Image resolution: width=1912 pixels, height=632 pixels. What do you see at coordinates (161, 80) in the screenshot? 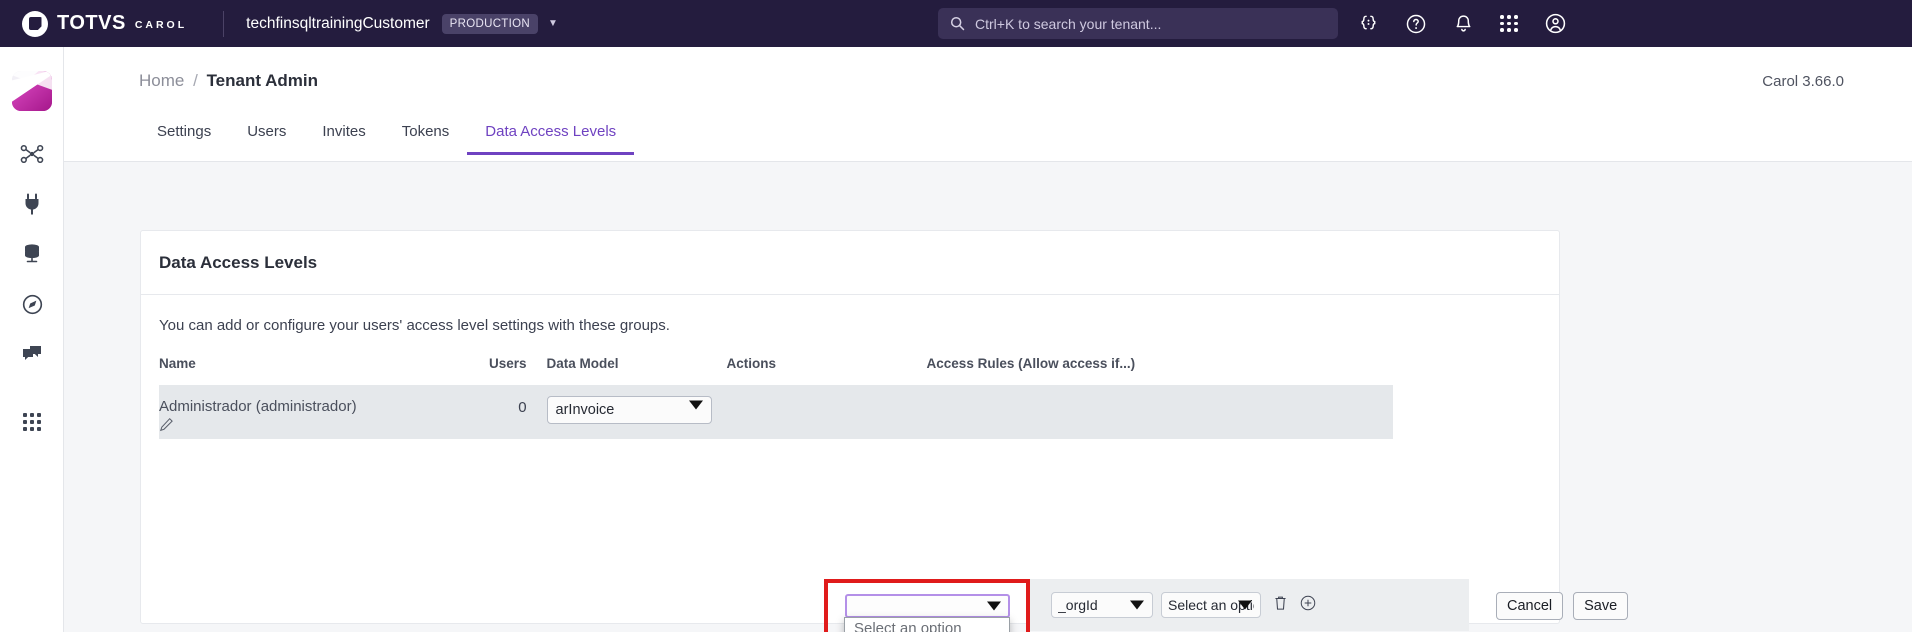
I see `breadcrumb-home: Home` at bounding box center [161, 80].